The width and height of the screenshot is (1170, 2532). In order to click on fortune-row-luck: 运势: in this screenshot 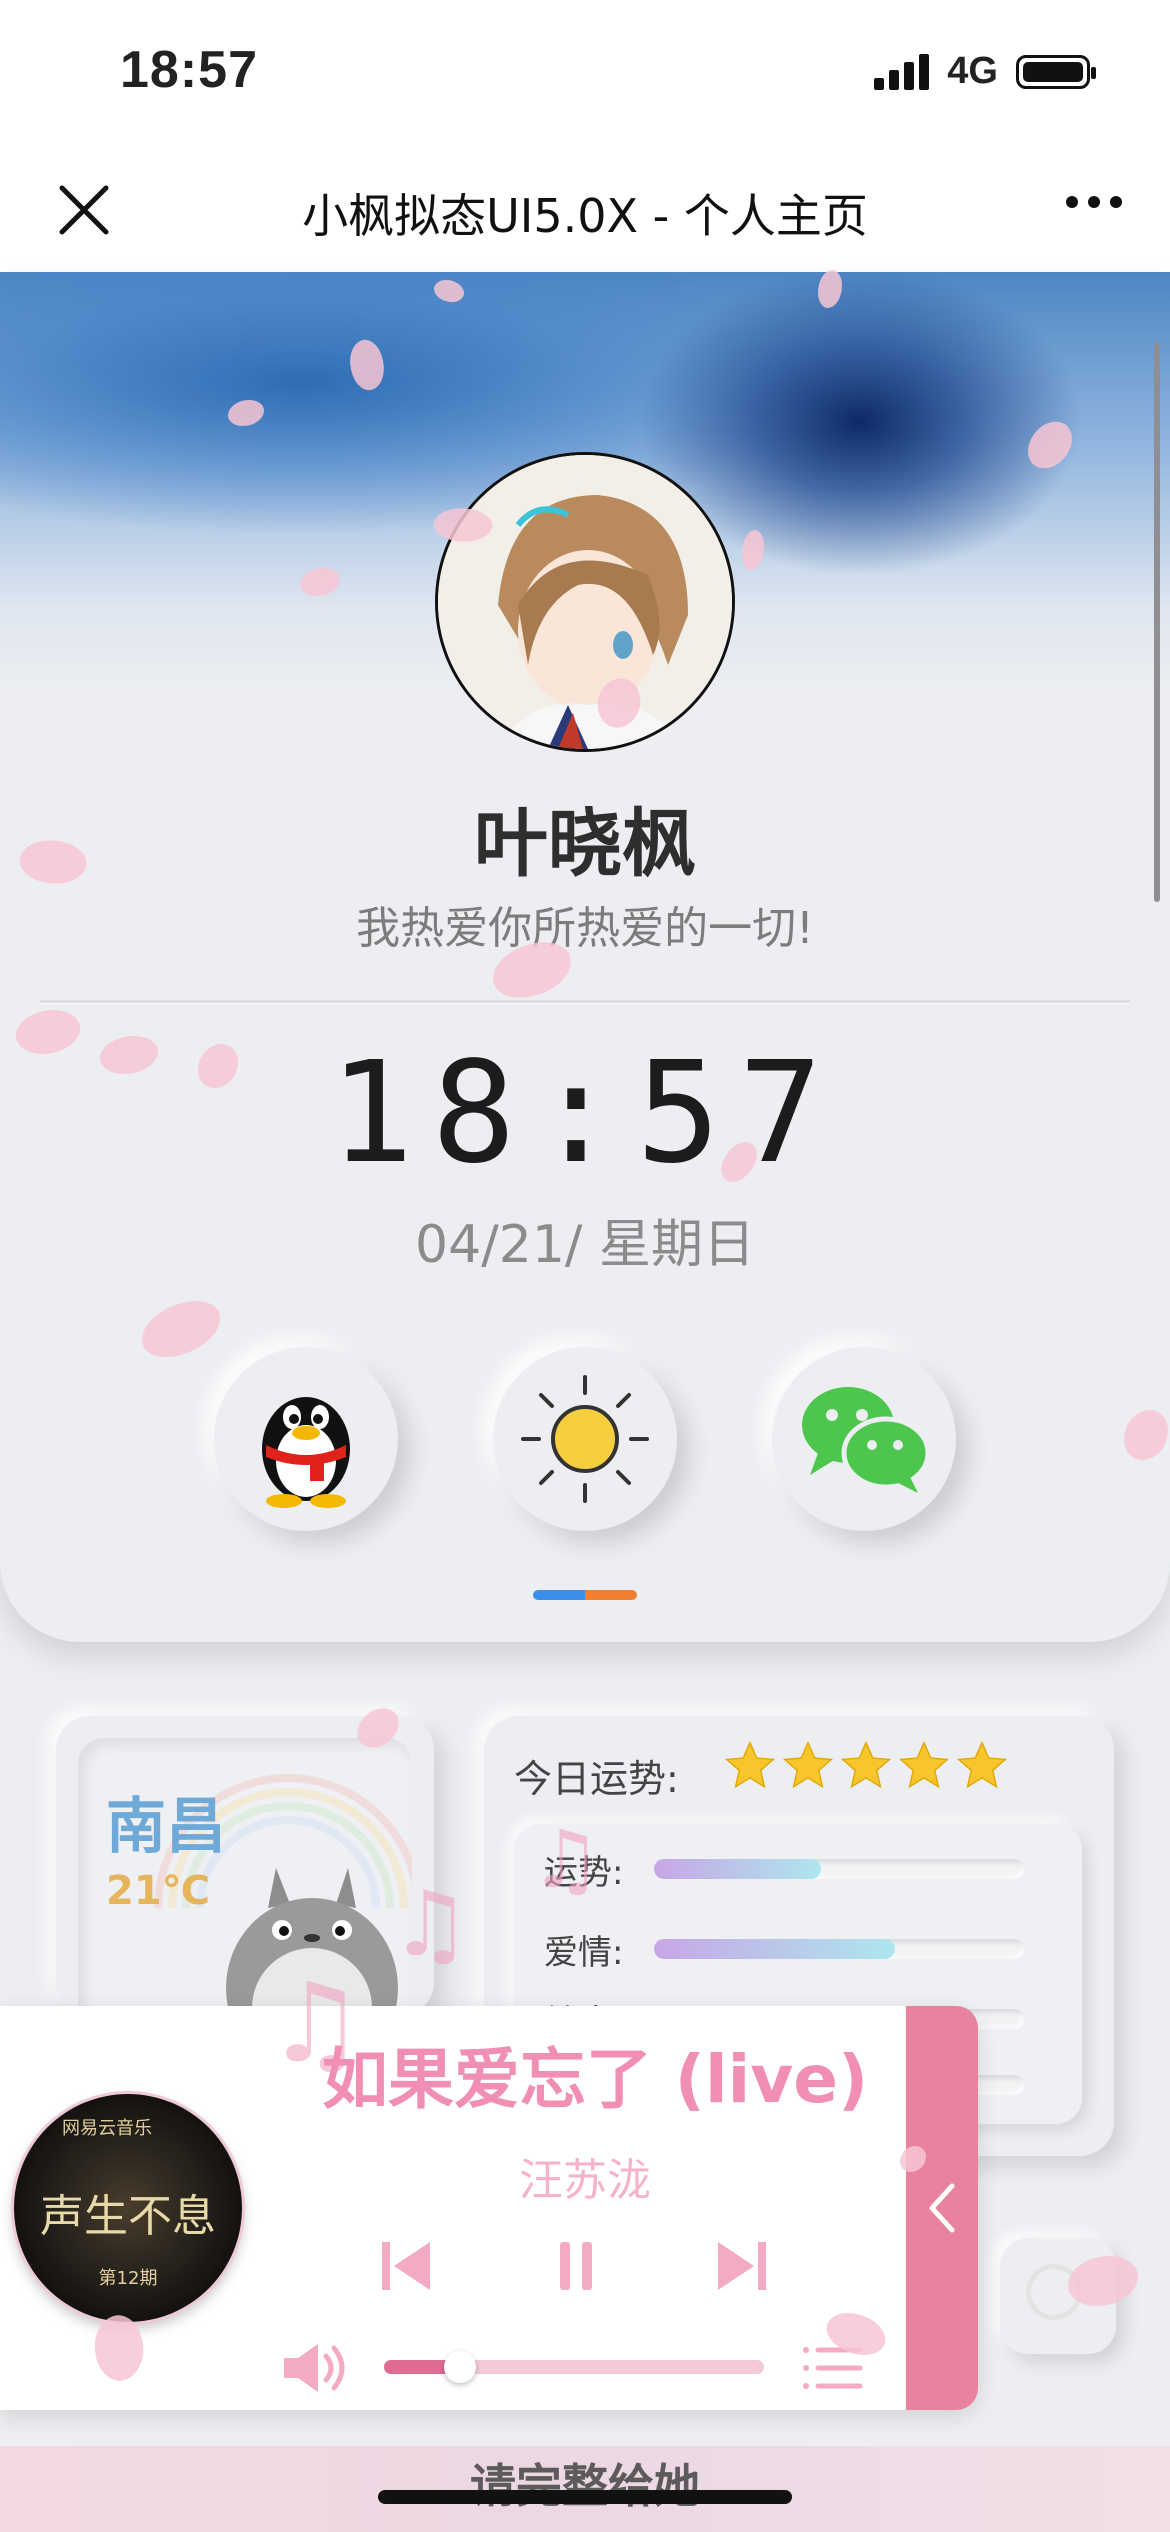, I will do `click(804, 1869)`.